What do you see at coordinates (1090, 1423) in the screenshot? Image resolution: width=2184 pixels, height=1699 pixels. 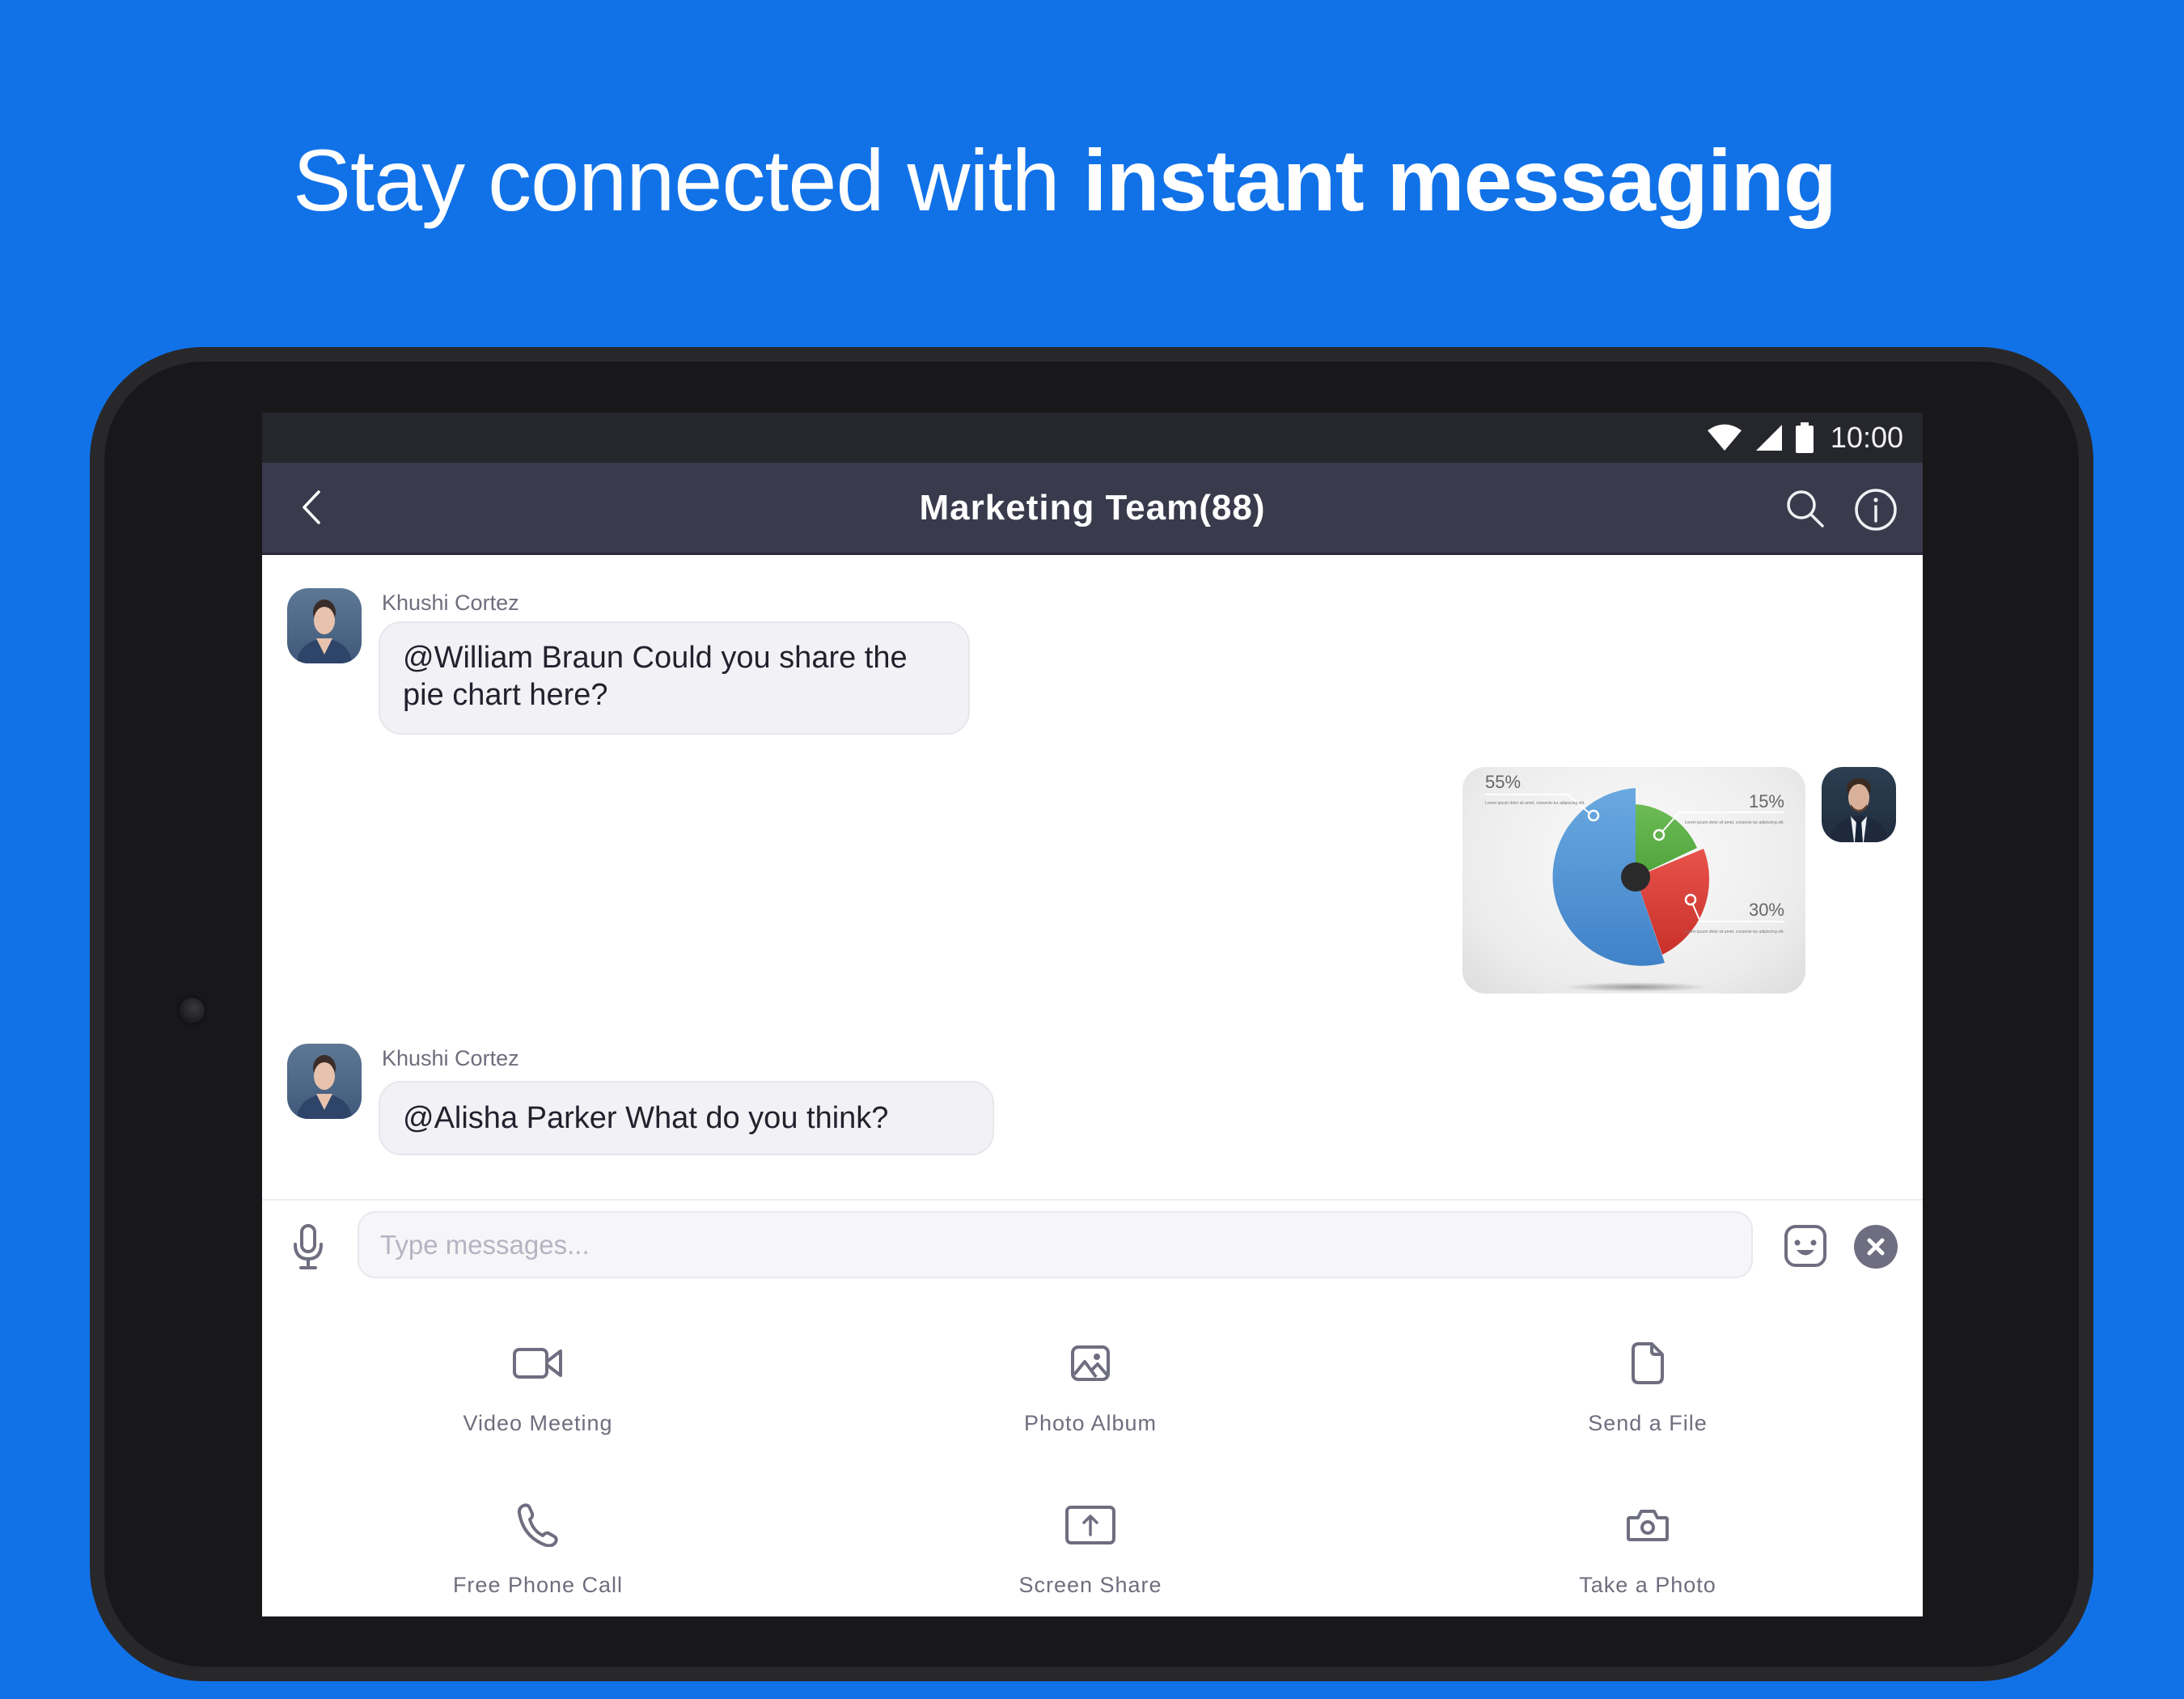 I see `action-label: Photo Album` at bounding box center [1090, 1423].